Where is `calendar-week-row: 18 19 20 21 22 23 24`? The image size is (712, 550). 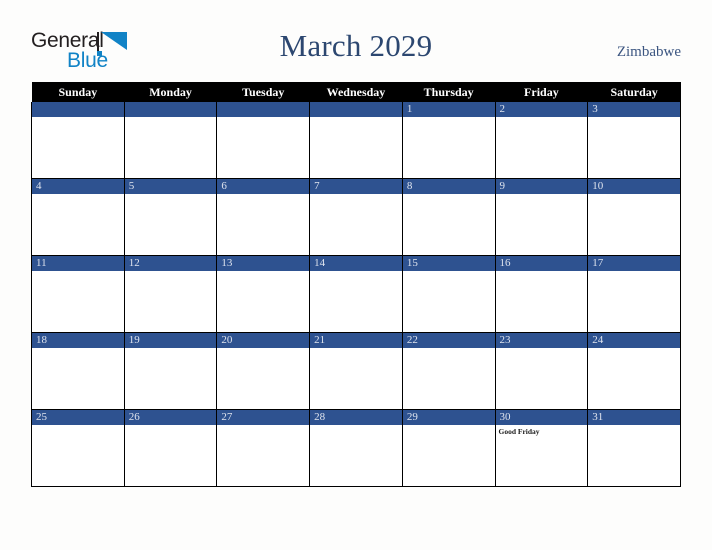 calendar-week-row: 18 19 20 21 22 23 24 is located at coordinates (356, 371).